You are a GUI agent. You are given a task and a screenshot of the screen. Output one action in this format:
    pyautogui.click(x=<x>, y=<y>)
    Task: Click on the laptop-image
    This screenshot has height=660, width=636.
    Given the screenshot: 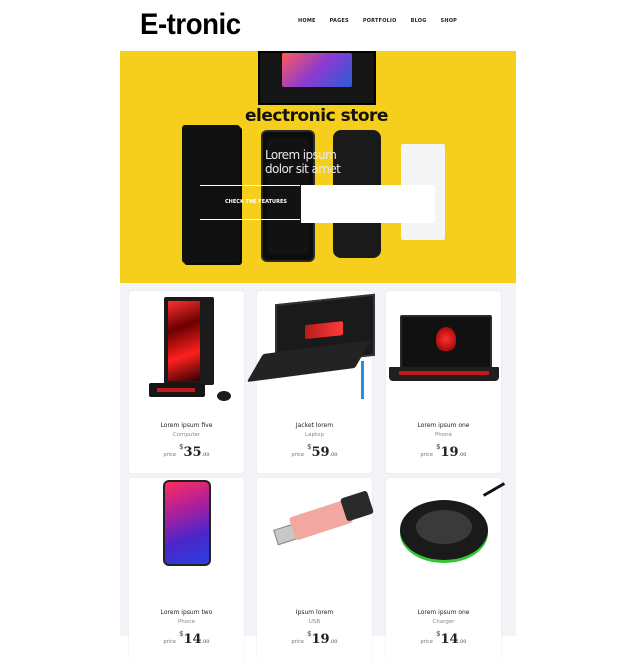 What is the action you would take?
    pyautogui.click(x=310, y=350)
    